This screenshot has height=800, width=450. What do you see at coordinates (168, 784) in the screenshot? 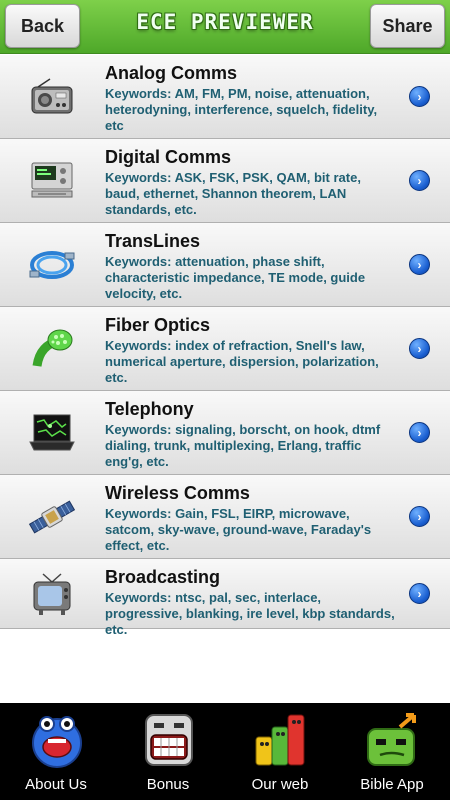
I see `tab-label: Bonus` at bounding box center [168, 784].